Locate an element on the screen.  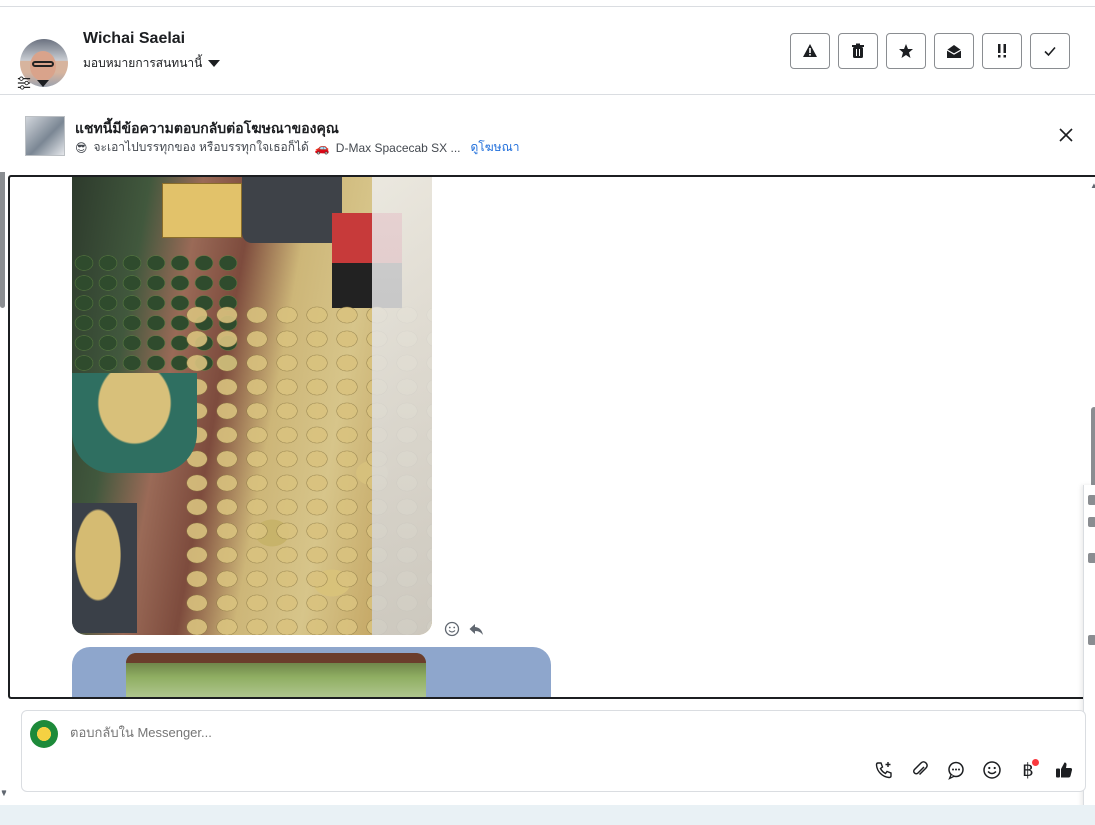
trash-icon is located at coordinates (858, 50).